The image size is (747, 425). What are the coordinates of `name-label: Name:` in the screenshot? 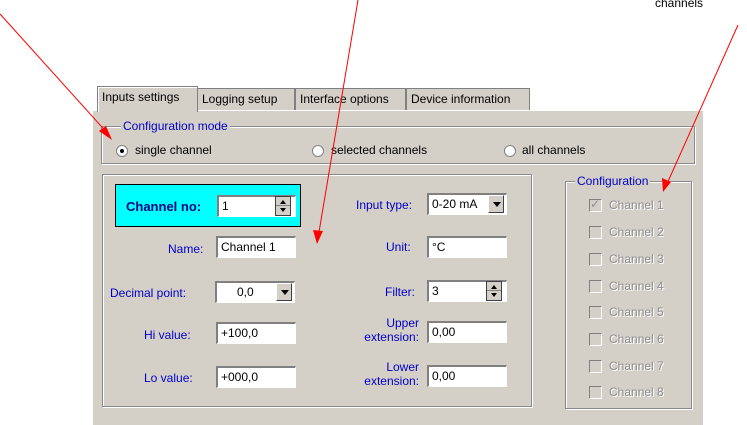 It's located at (186, 249).